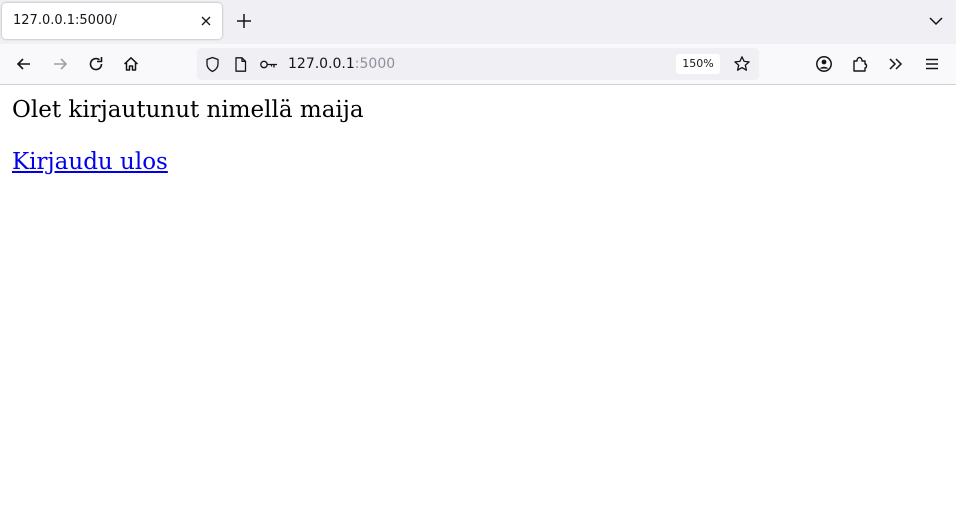 The height and width of the screenshot is (510, 956). I want to click on zoom-level-button: 150%, so click(698, 64).